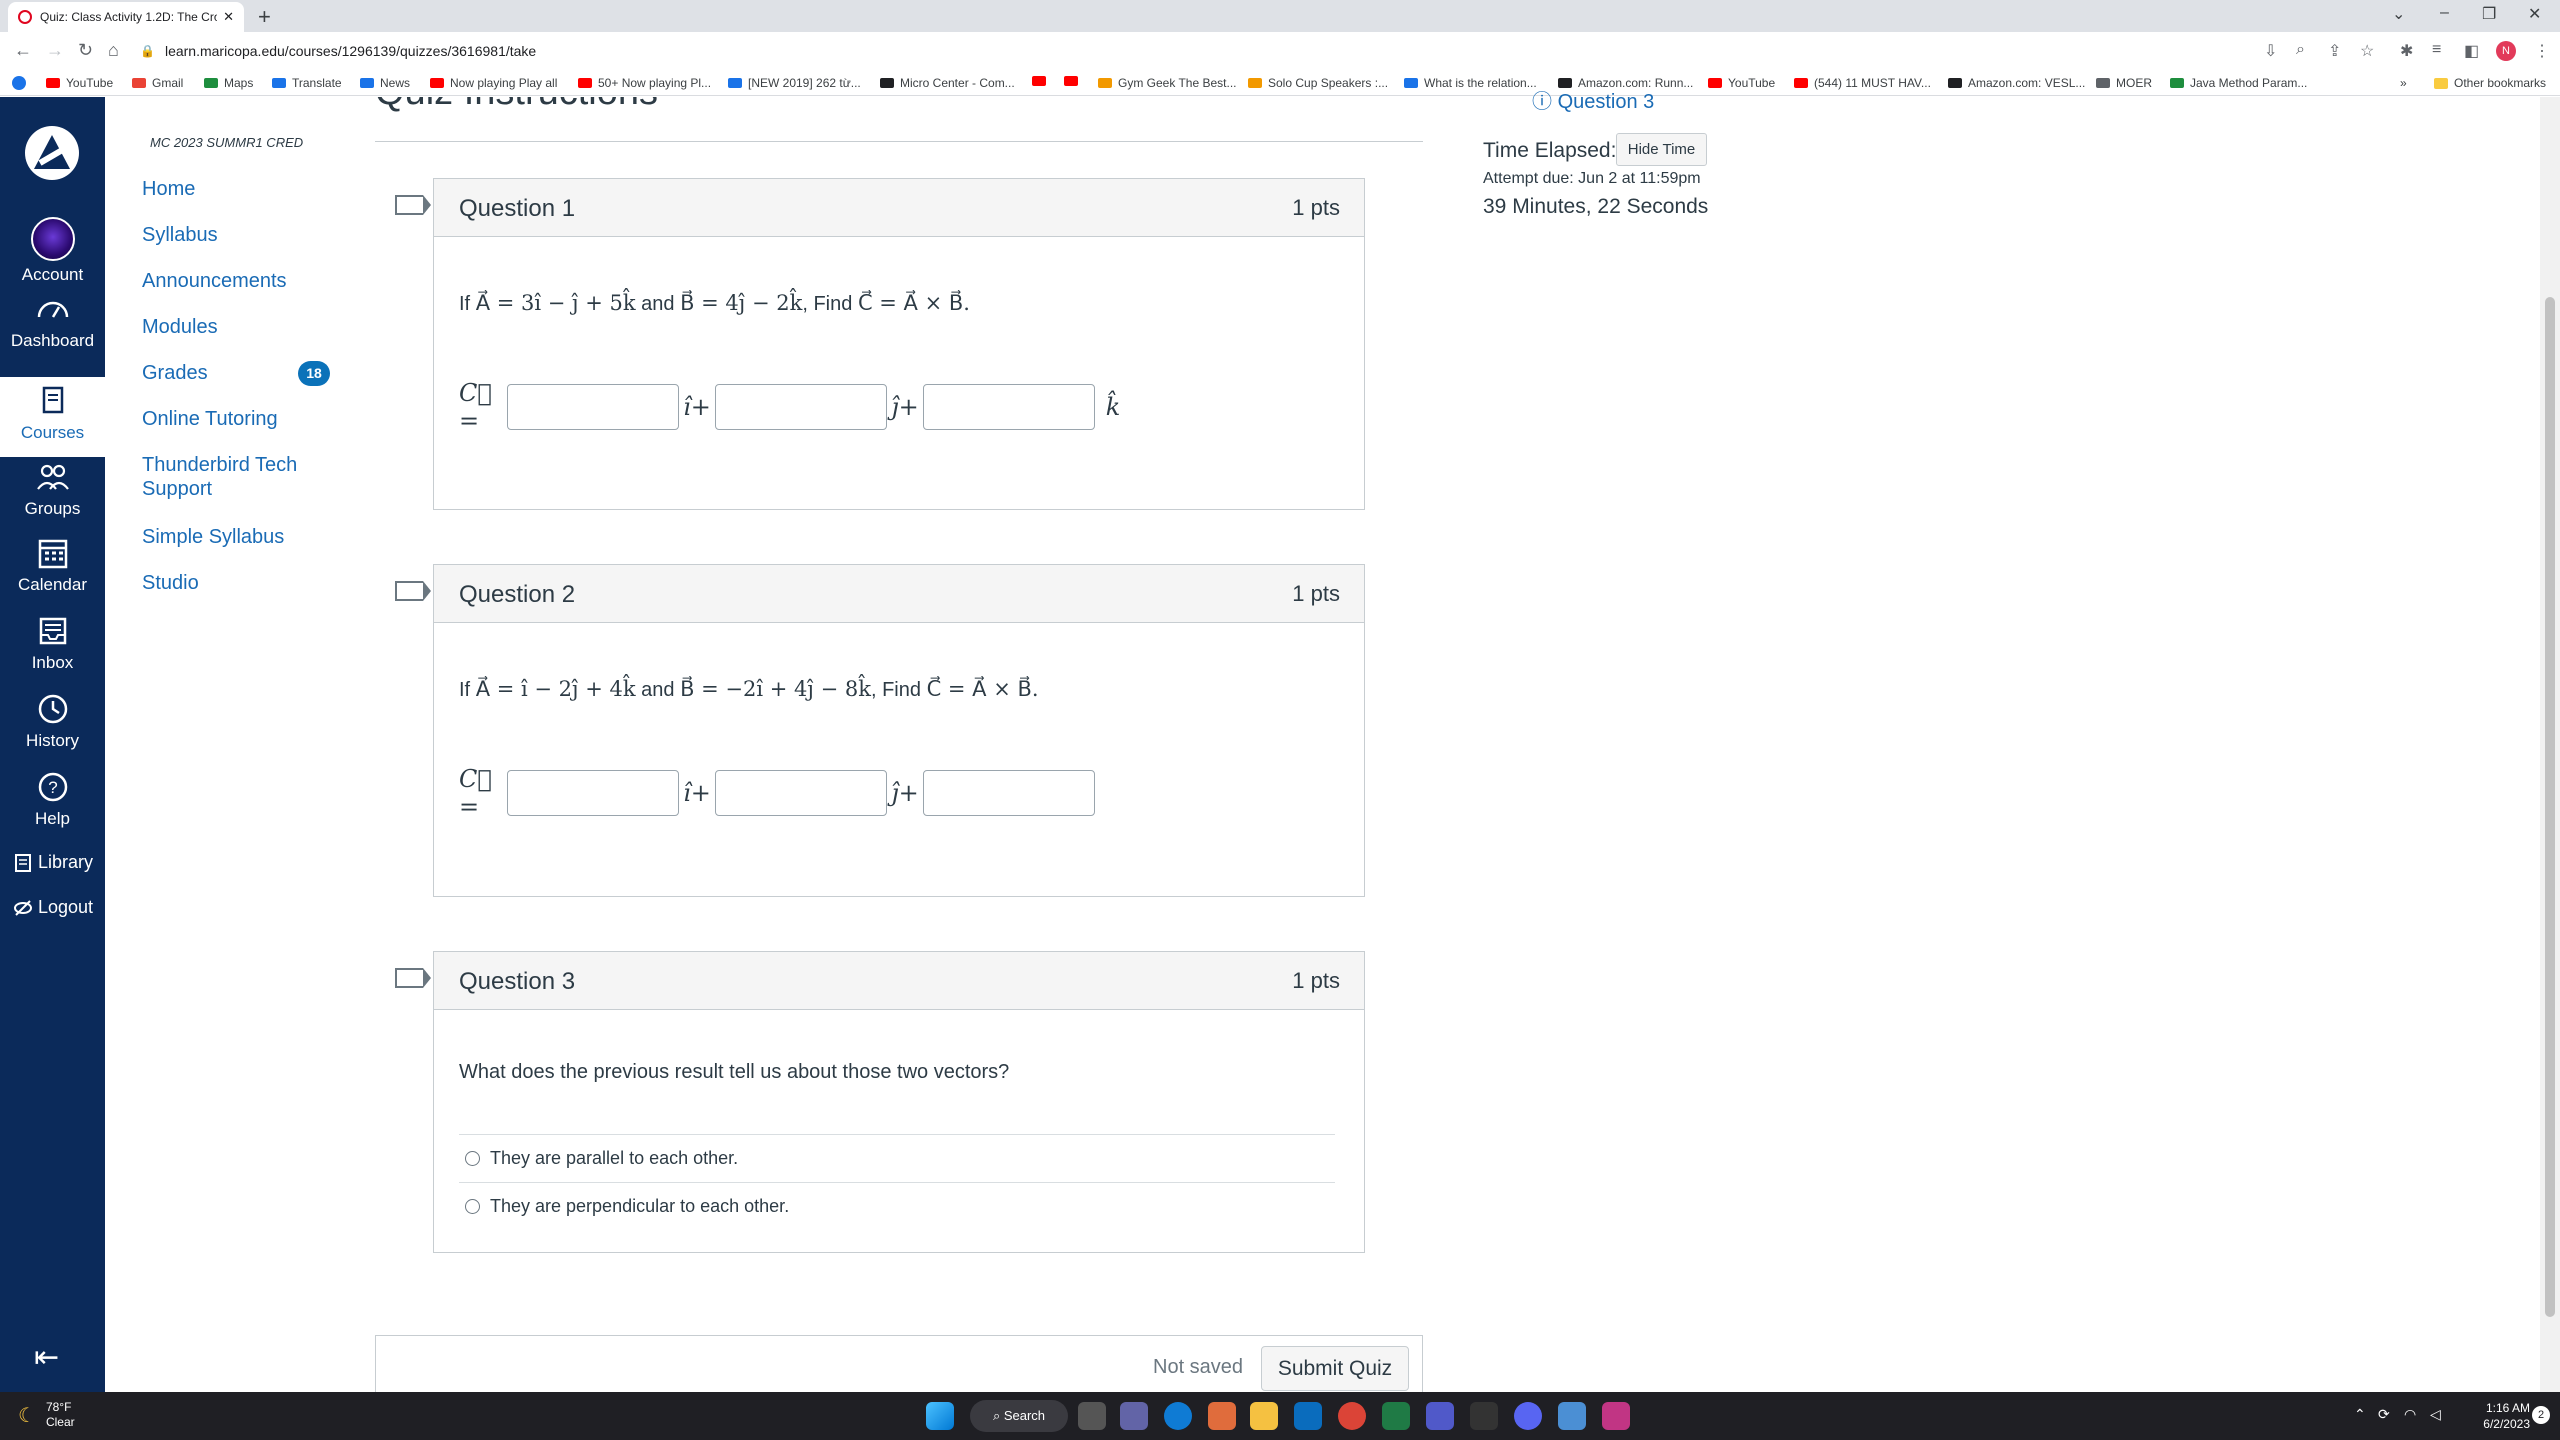 This screenshot has height=1440, width=2560. What do you see at coordinates (157, 83) in the screenshot?
I see `bookmark-item: Gmail` at bounding box center [157, 83].